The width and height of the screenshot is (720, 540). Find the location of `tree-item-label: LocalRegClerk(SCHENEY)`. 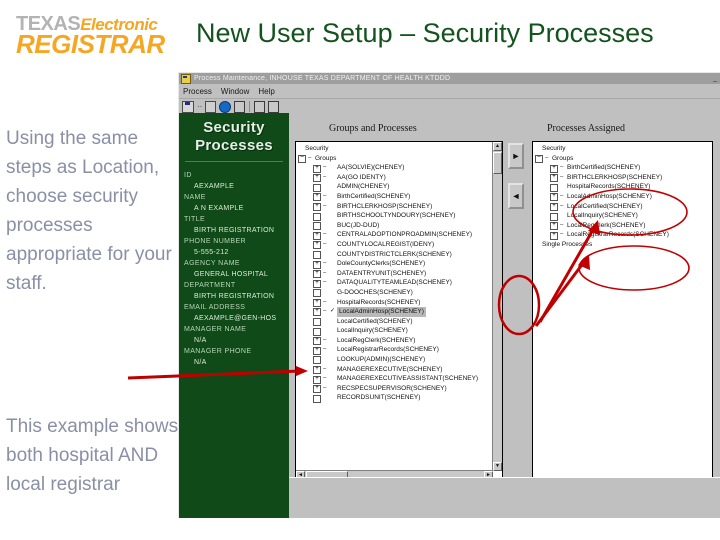

tree-item-label: LocalRegClerk(SCHENEY) is located at coordinates (376, 340).